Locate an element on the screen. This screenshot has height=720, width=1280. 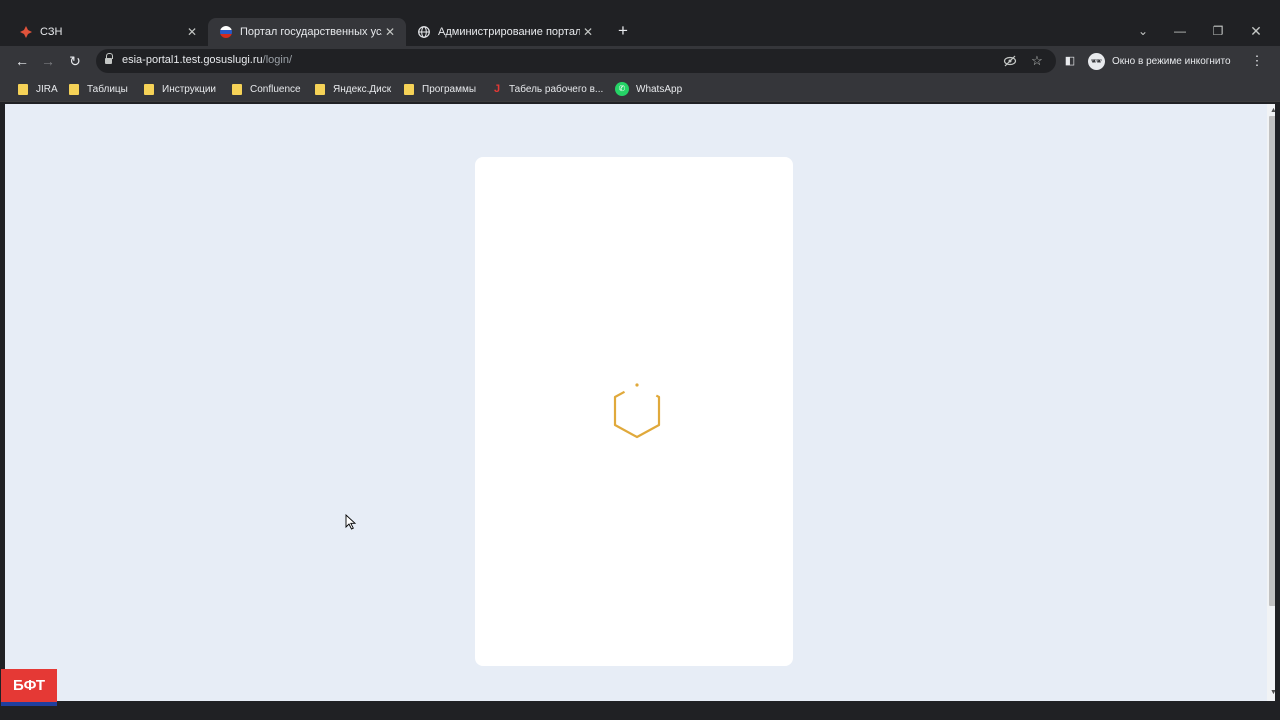
forward-button: → is located at coordinates (48, 61).